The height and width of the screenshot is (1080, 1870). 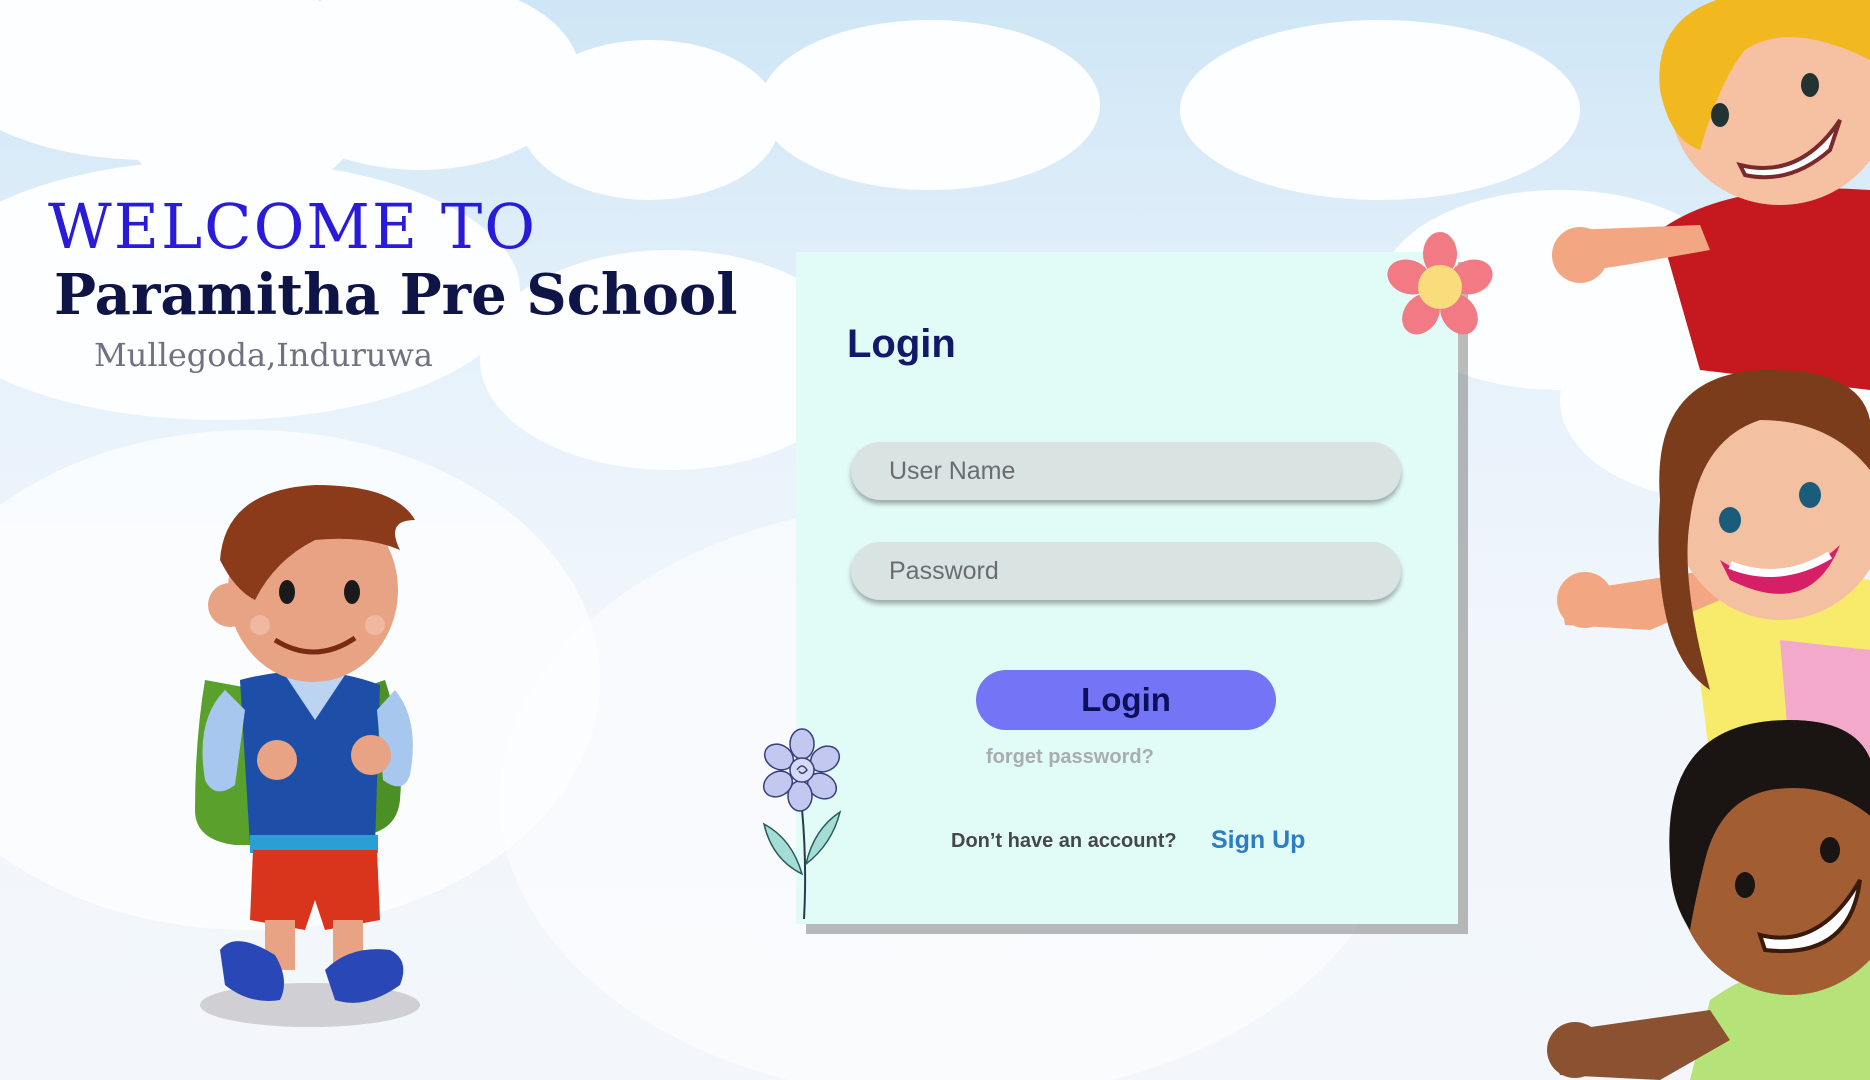 I want to click on login-button: Login, so click(x=1126, y=700).